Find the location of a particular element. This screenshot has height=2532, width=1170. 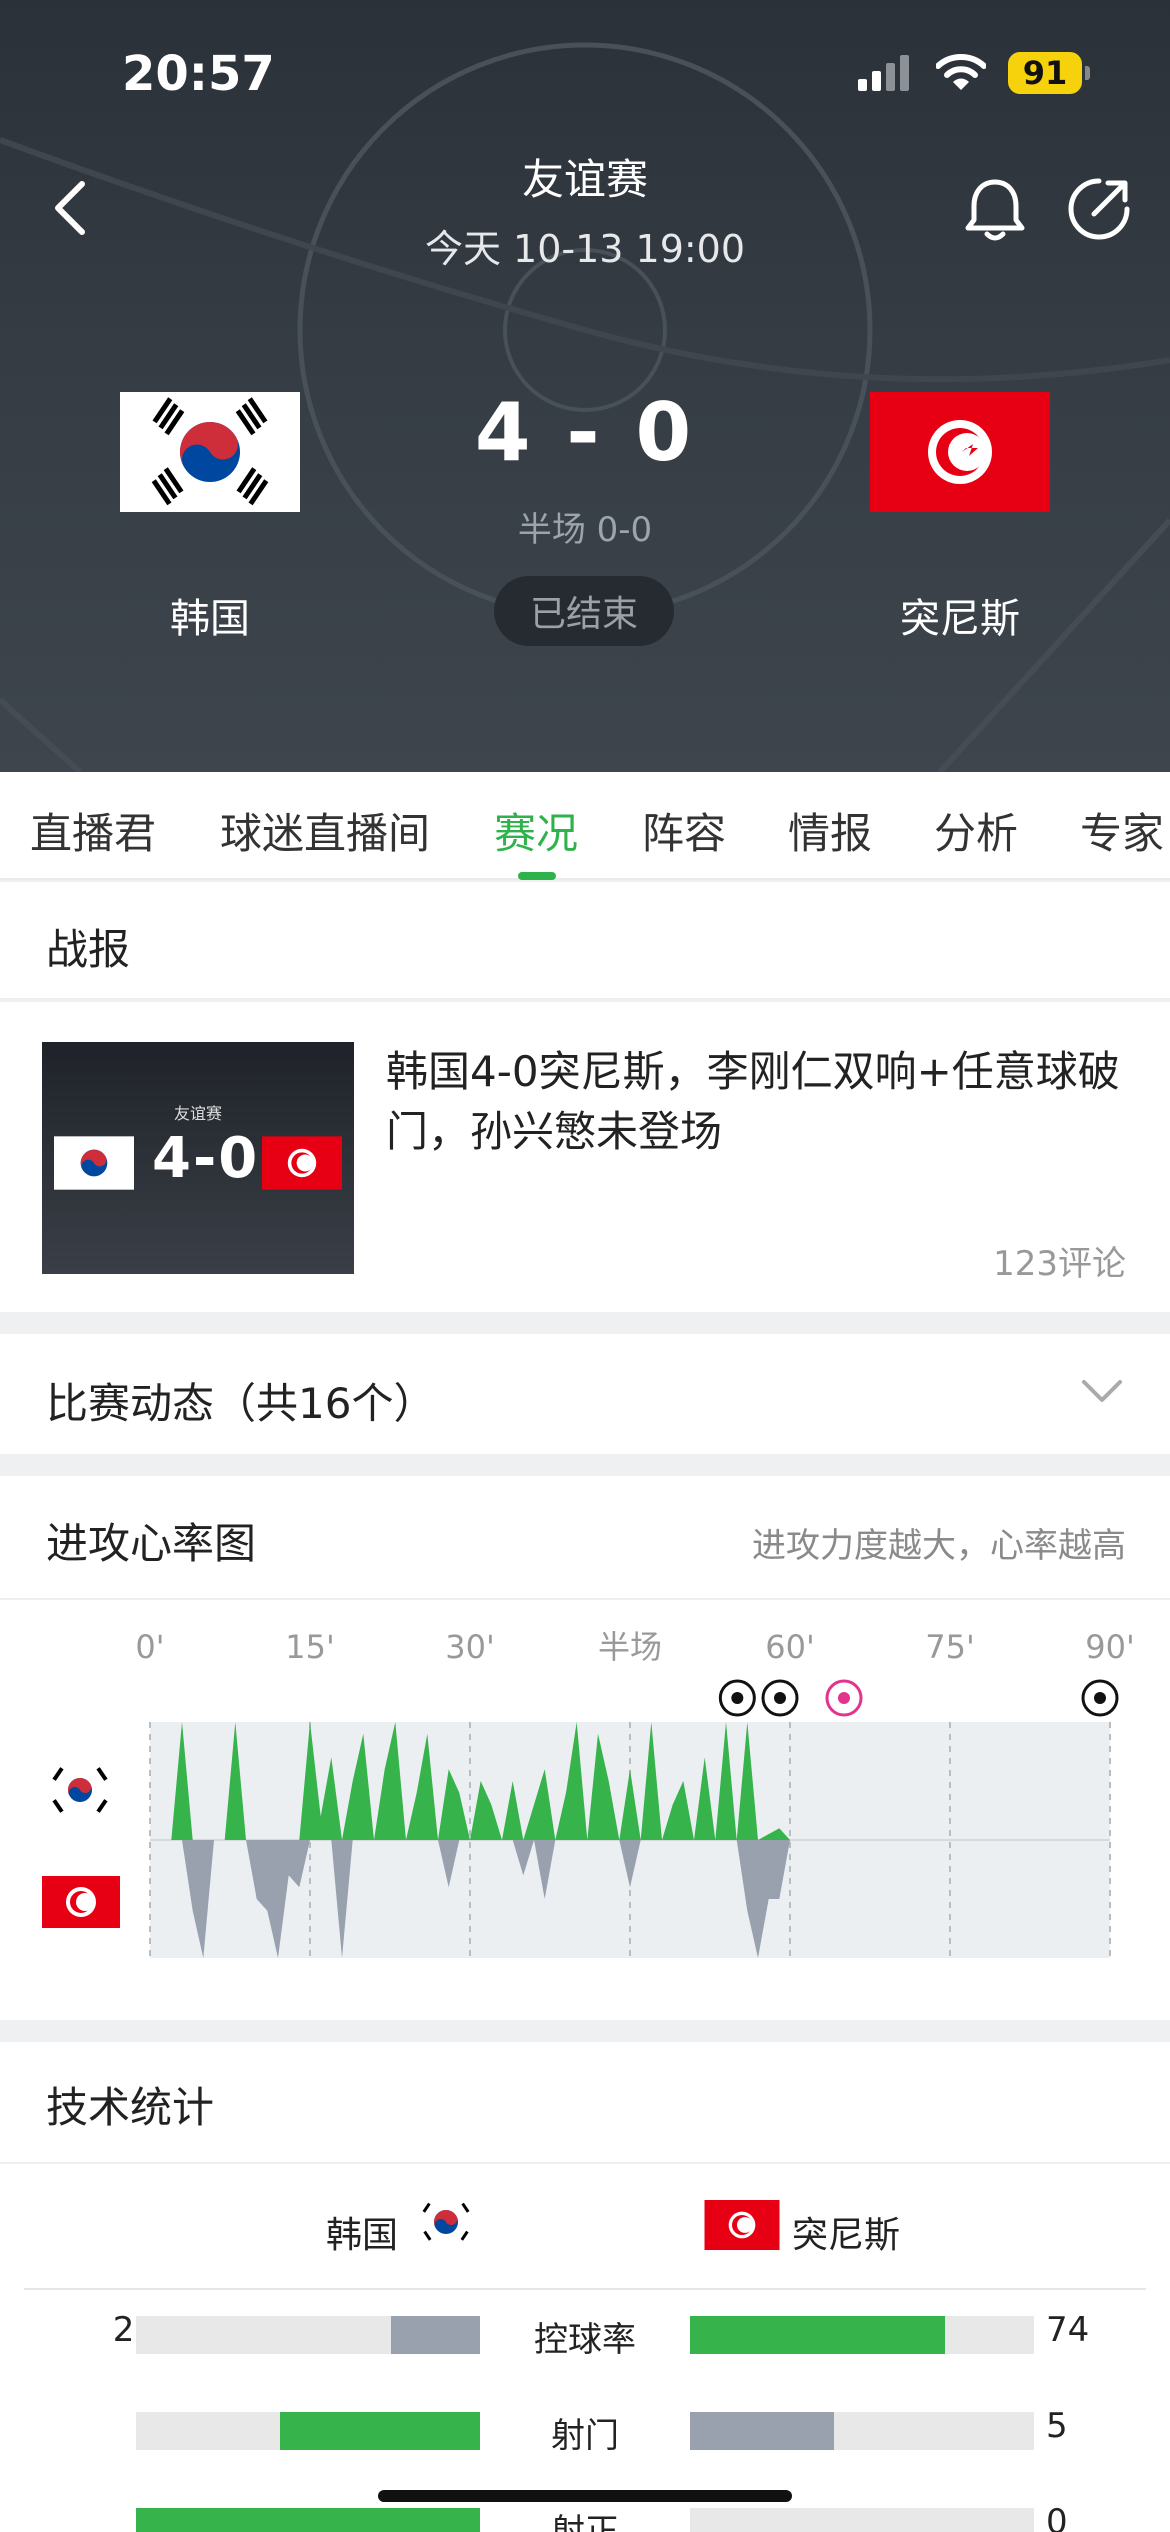

chart-x-tick: 60' is located at coordinates (790, 1647).